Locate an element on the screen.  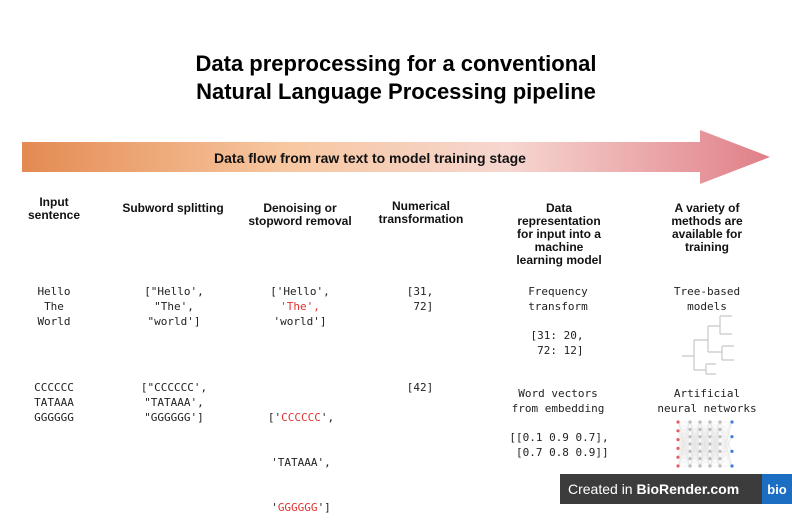
text-line: Frequency is located at coordinates (558, 291).